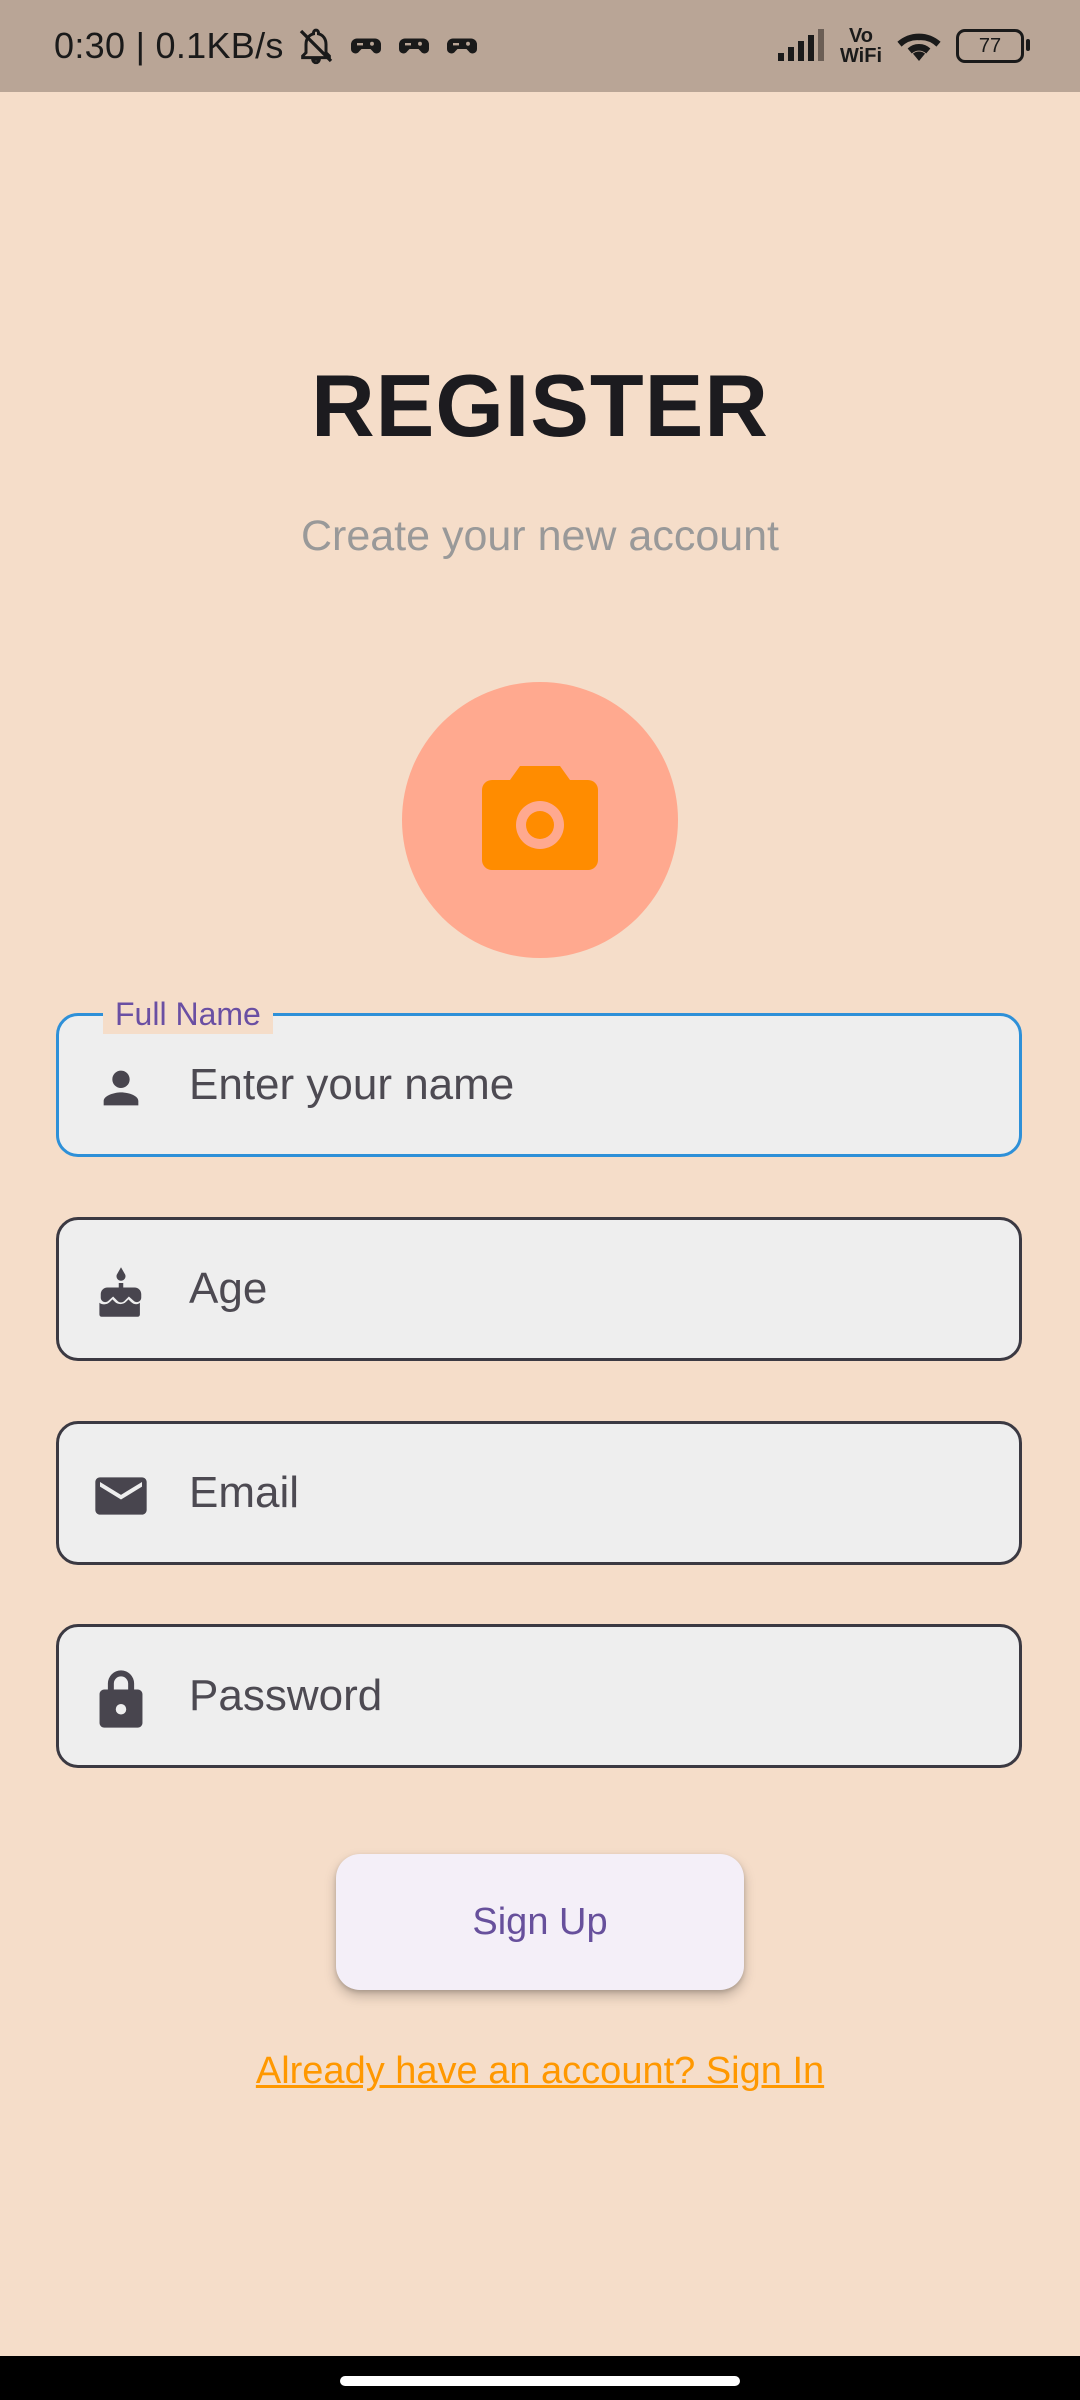 This screenshot has height=2400, width=1080. Describe the element at coordinates (801, 46) in the screenshot. I see `signal-icon` at that location.